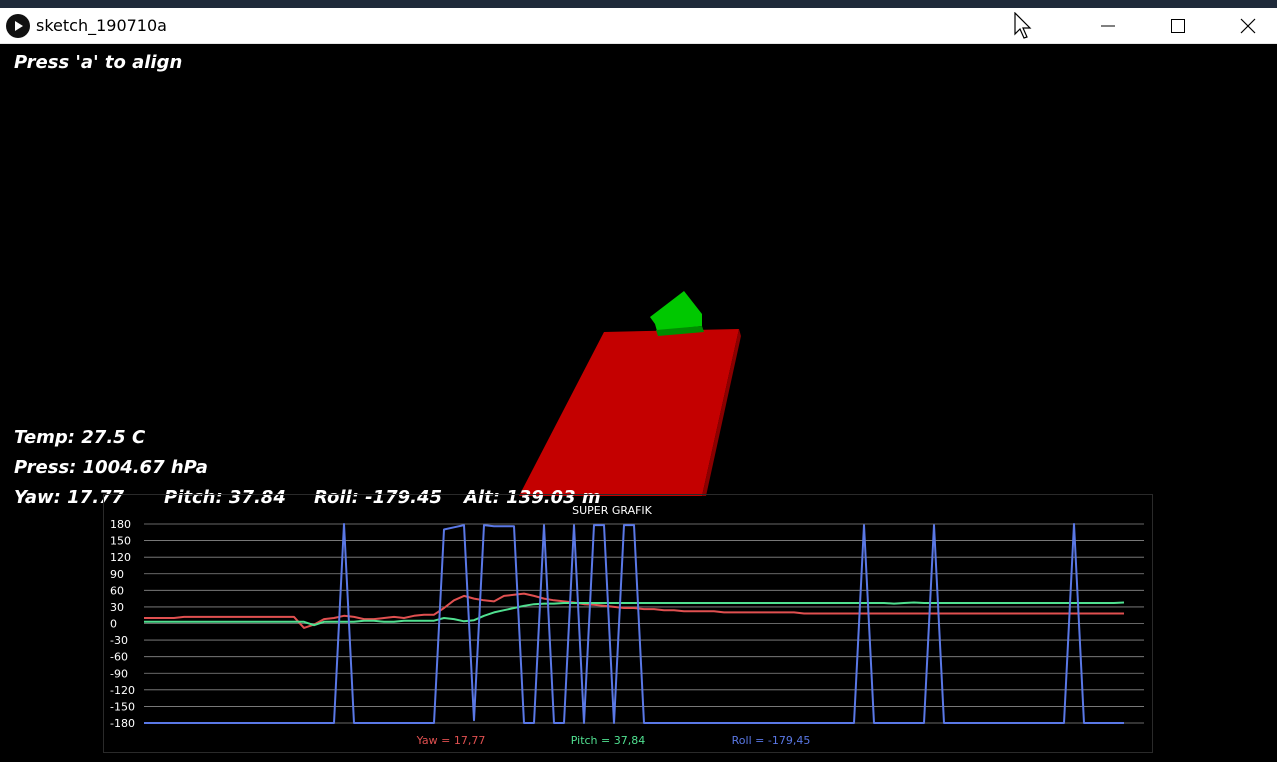 This screenshot has height=762, width=1277. I want to click on direction-arrow, so click(676, 311).